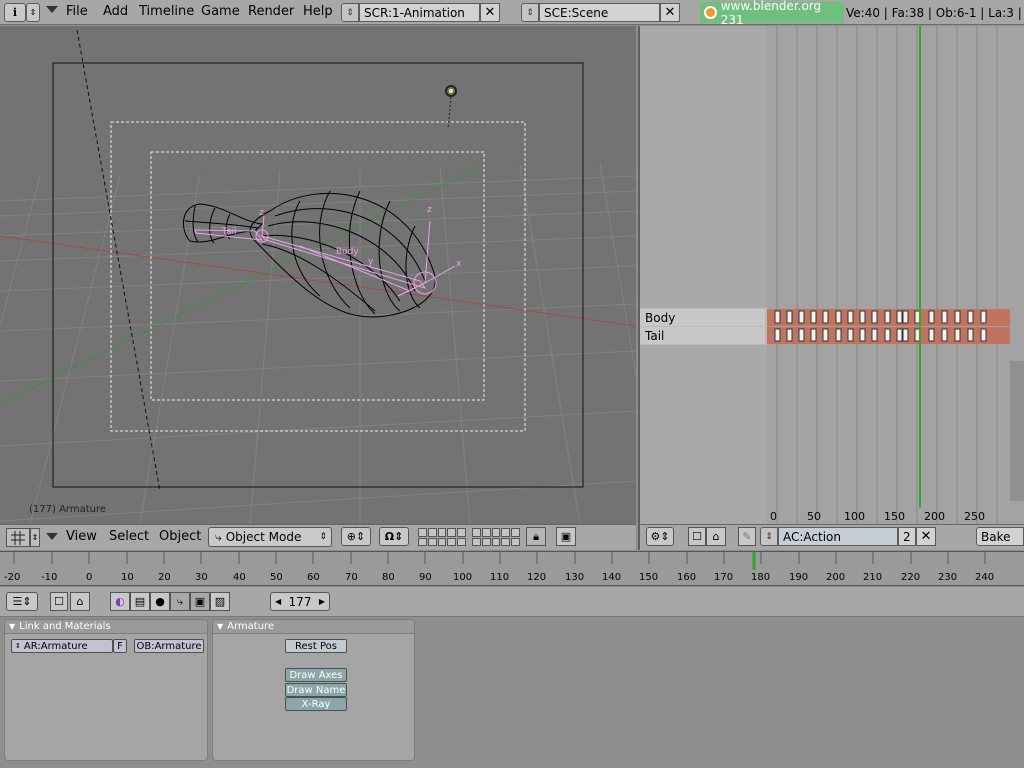  What do you see at coordinates (530, 12) in the screenshot?
I see `scene-browse-icon: ⇕` at bounding box center [530, 12].